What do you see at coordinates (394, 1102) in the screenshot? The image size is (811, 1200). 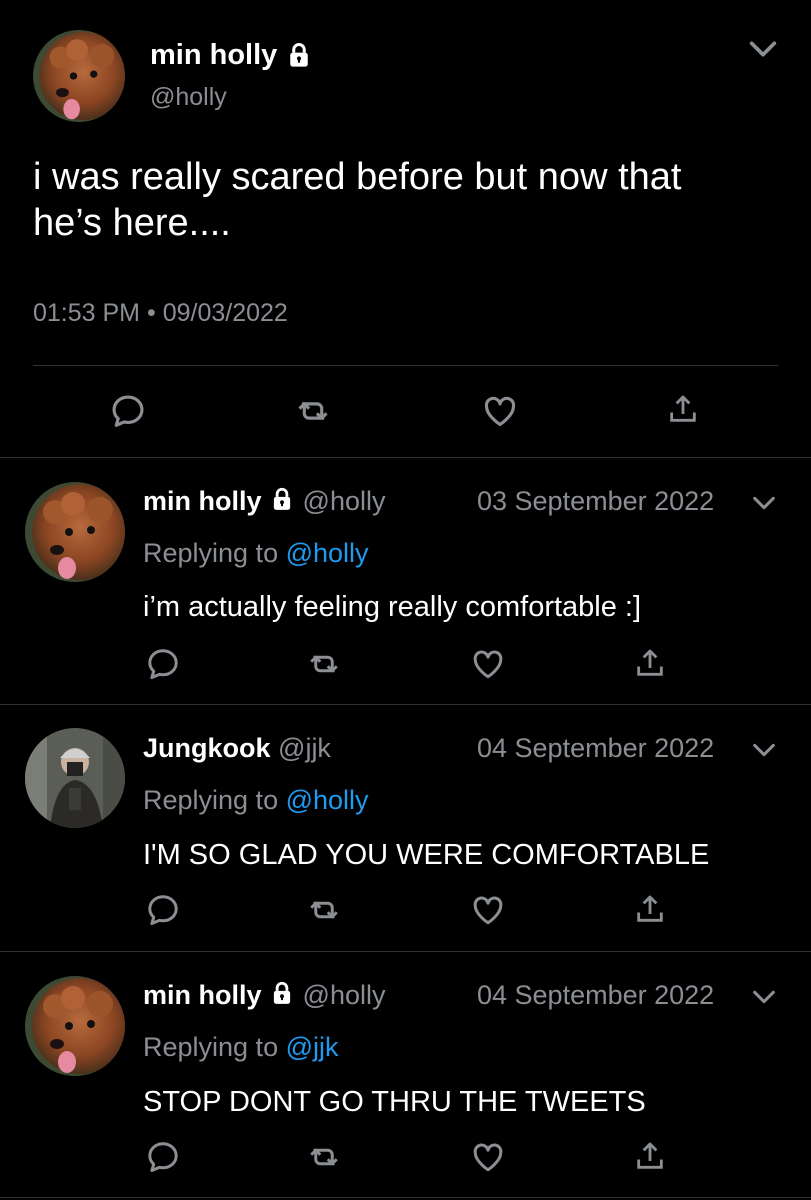 I see `tweet-text: STOP DONT GO THRU THE TWEETS` at bounding box center [394, 1102].